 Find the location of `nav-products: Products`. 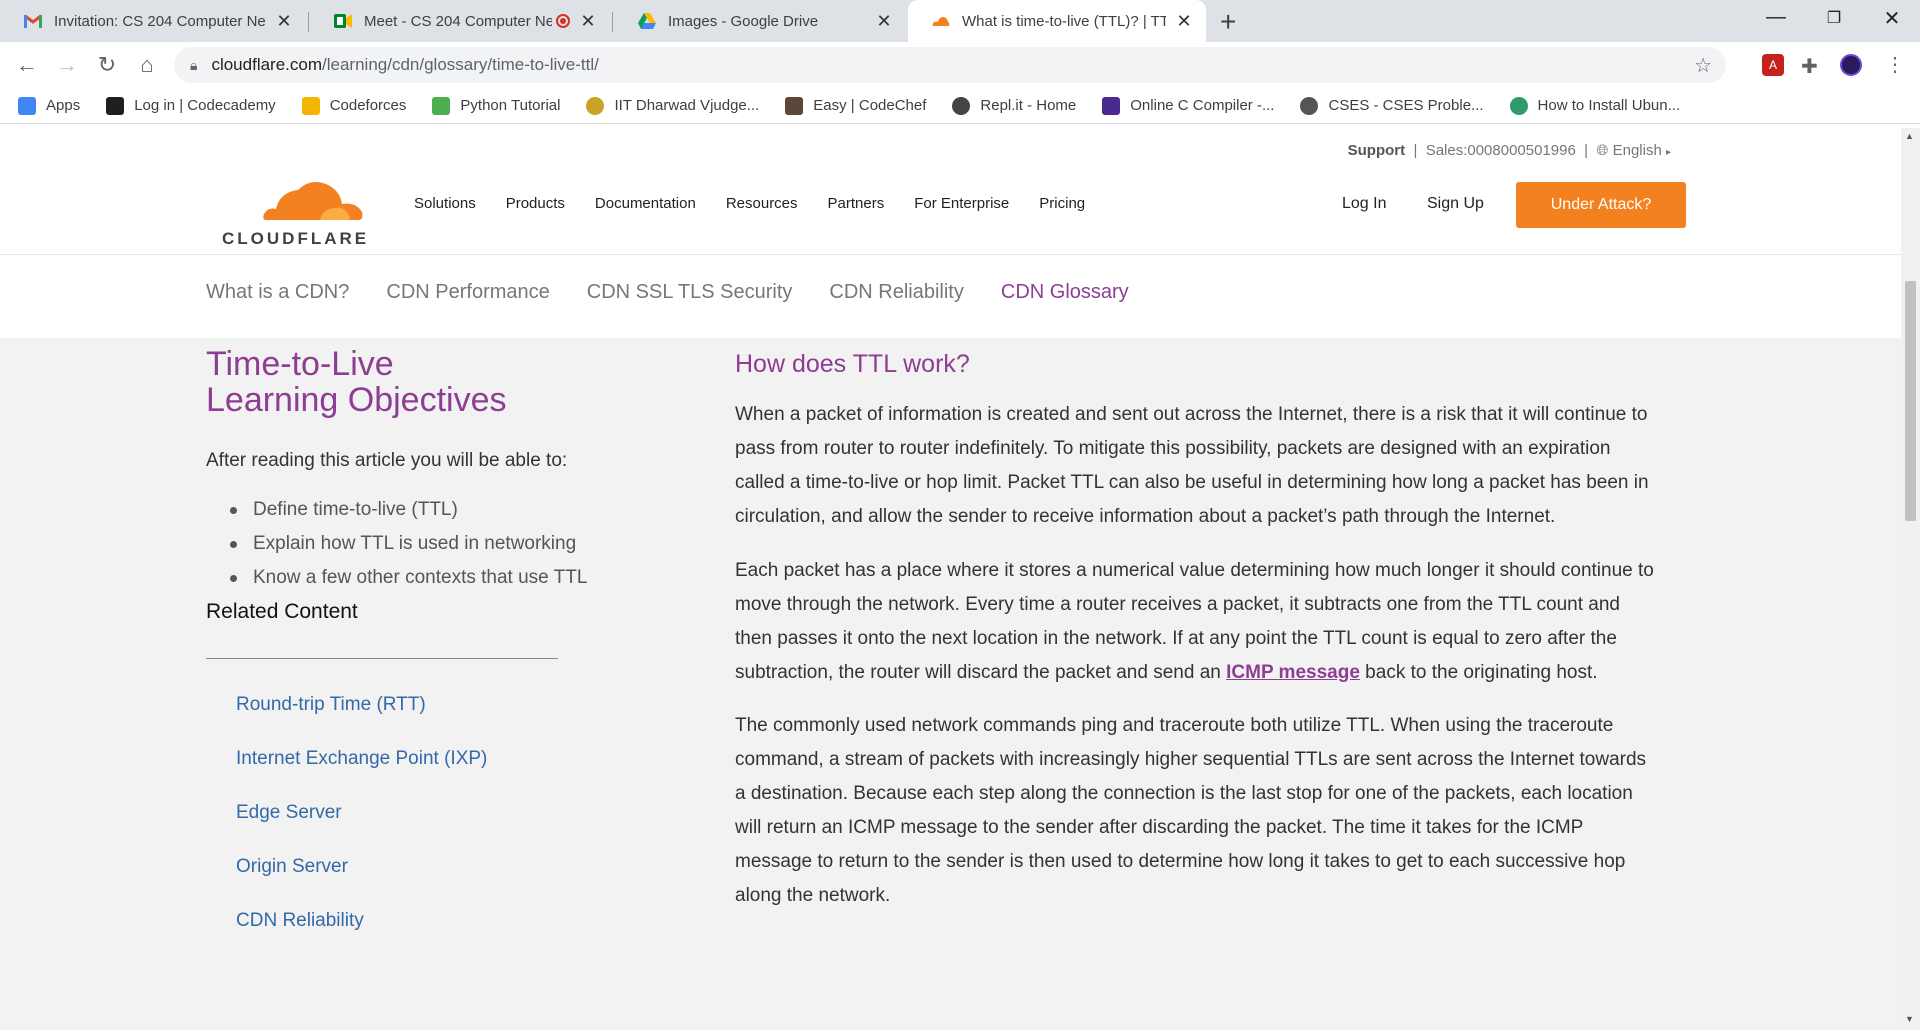

nav-products: Products is located at coordinates (535, 203).